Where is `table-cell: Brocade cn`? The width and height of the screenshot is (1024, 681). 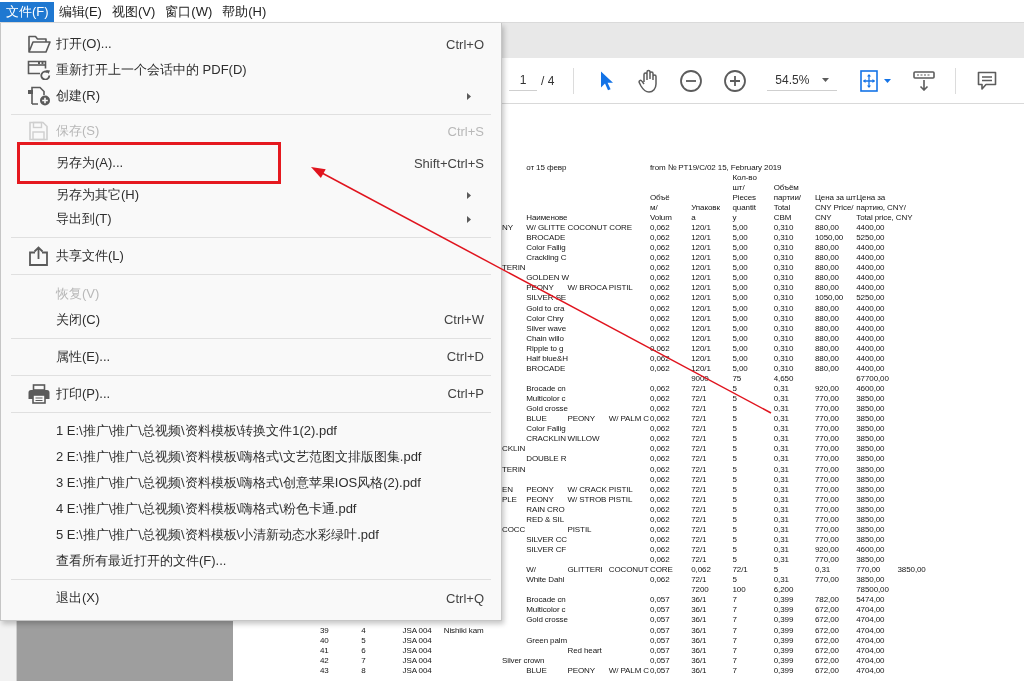
table-cell: Brocade cn is located at coordinates (546, 600).